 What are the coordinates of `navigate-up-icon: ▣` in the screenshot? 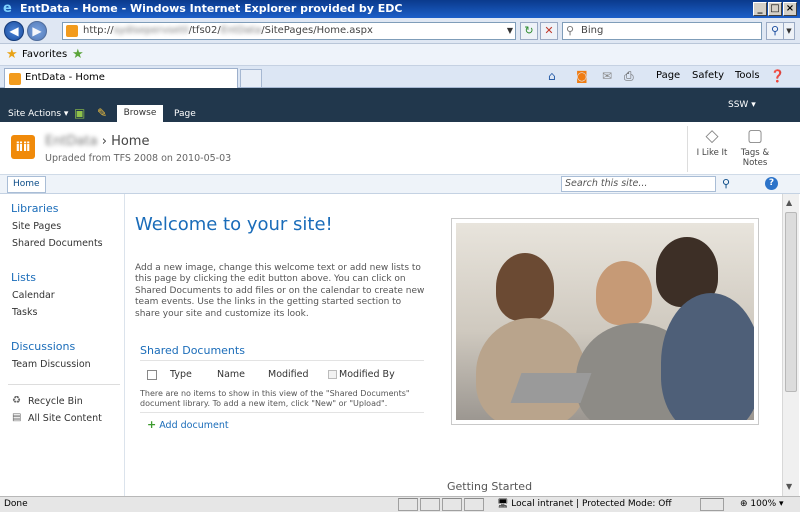 It's located at (79, 113).